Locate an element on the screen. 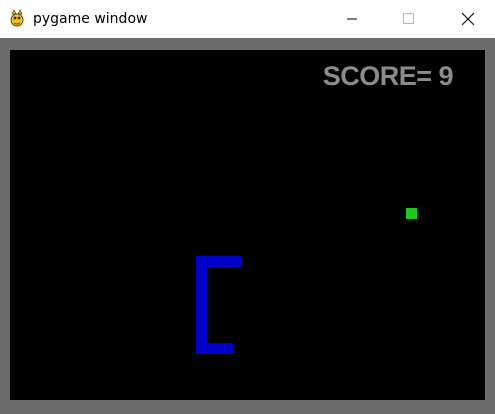 This screenshot has width=495, height=414. pygame-snake-icon is located at coordinates (17, 18).